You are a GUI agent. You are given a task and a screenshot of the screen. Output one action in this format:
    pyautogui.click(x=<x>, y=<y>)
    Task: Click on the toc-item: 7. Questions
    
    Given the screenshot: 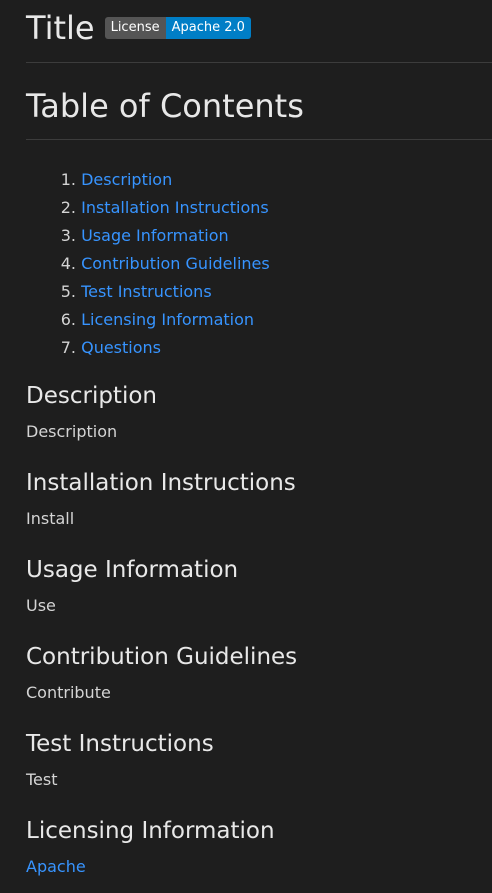 What is the action you would take?
    pyautogui.click(x=276, y=348)
    